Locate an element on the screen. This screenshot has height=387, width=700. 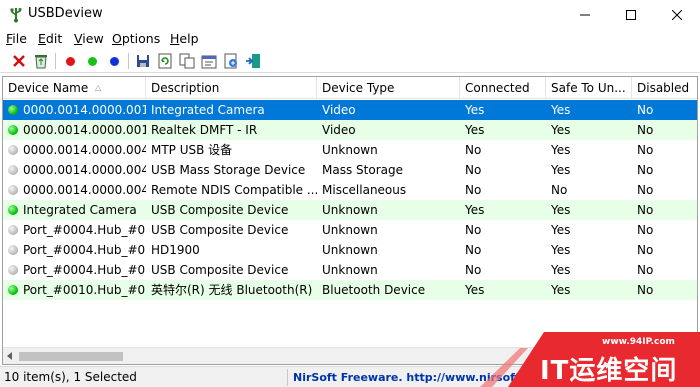
minimize-button is located at coordinates (585, 15).